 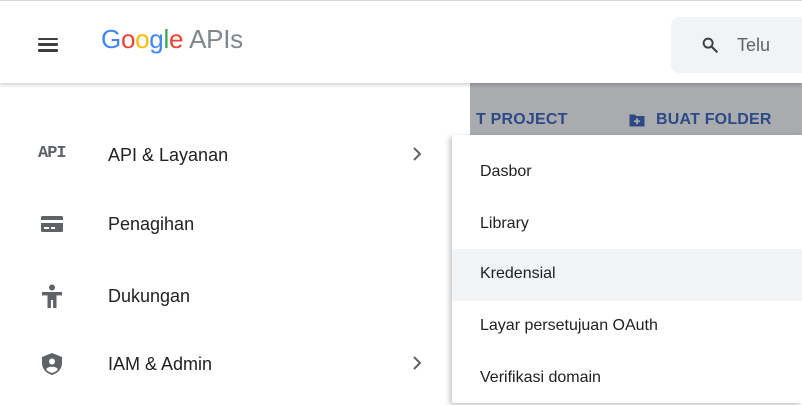 I want to click on submenu-item-library: Library, so click(x=627, y=225).